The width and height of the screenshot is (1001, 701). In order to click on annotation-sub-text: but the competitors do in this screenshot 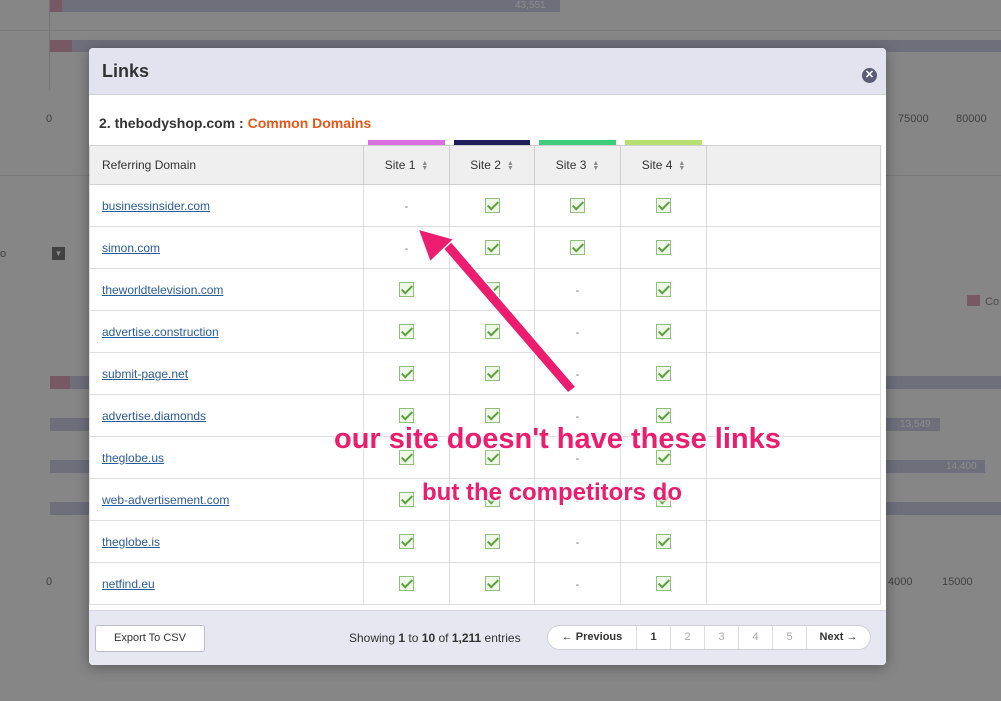, I will do `click(552, 492)`.